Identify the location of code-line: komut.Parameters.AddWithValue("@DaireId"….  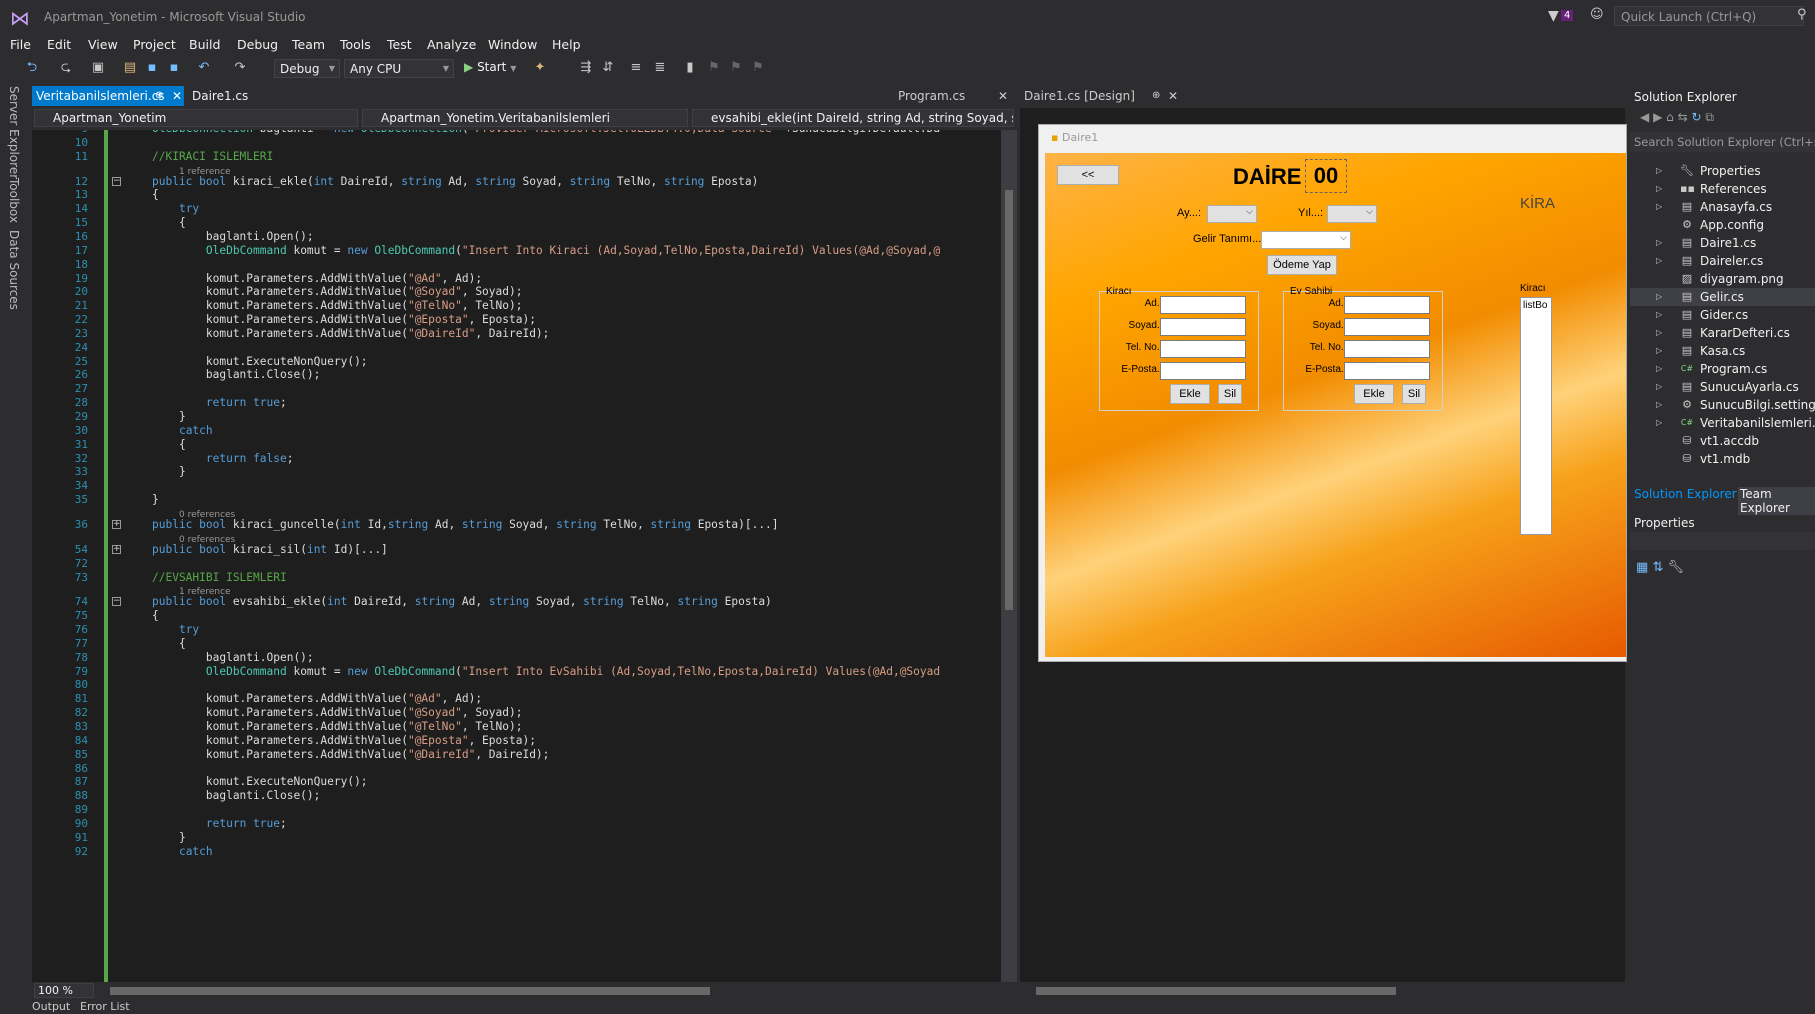
(351, 754).